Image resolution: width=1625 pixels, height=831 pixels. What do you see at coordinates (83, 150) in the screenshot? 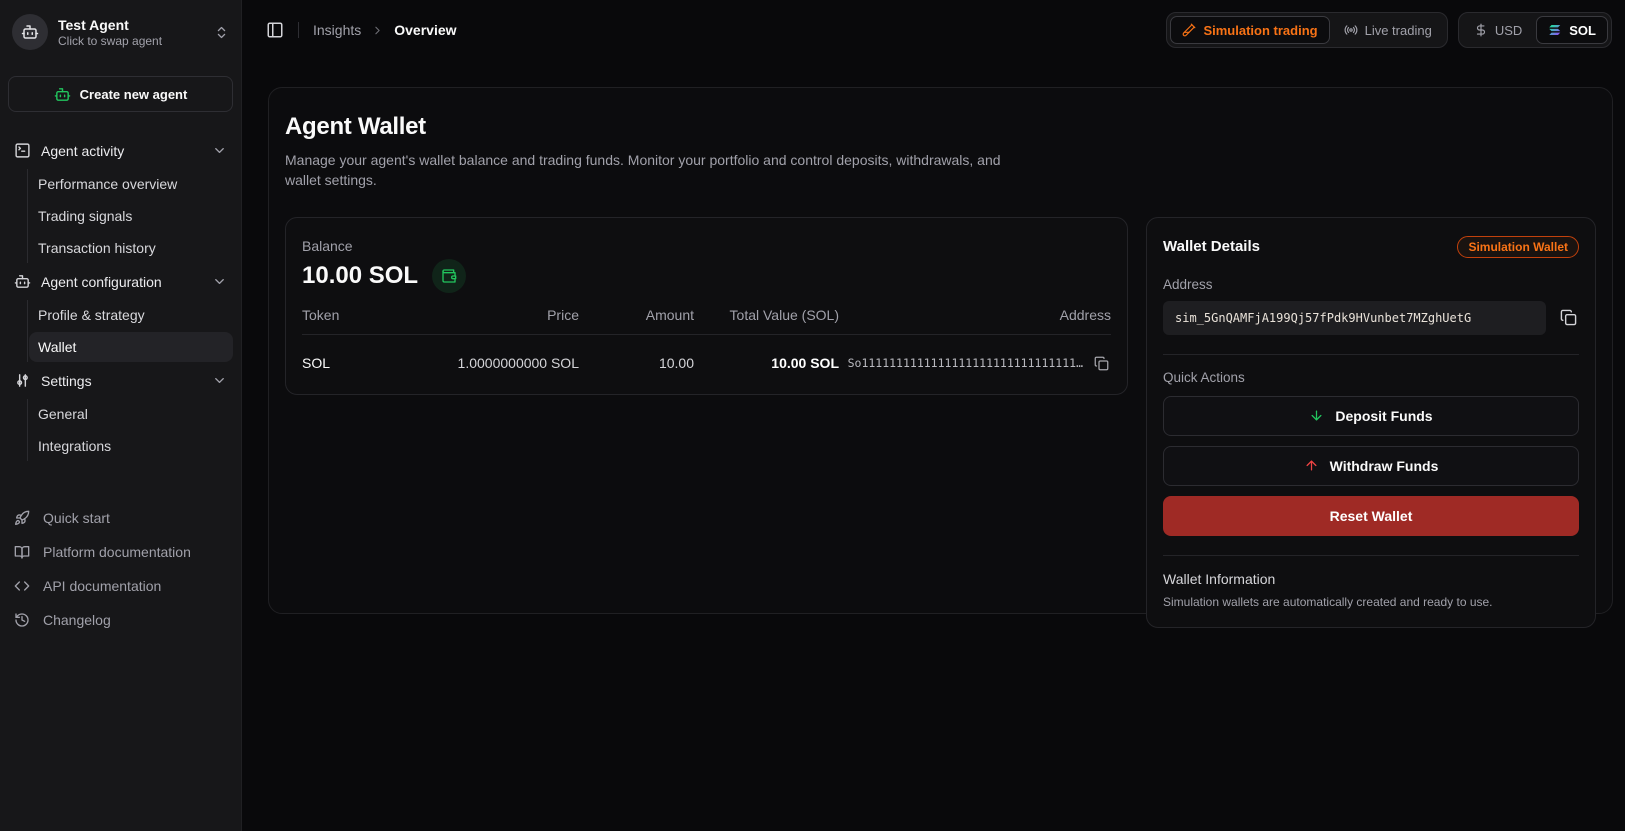
I see `section-label: Agent activity` at bounding box center [83, 150].